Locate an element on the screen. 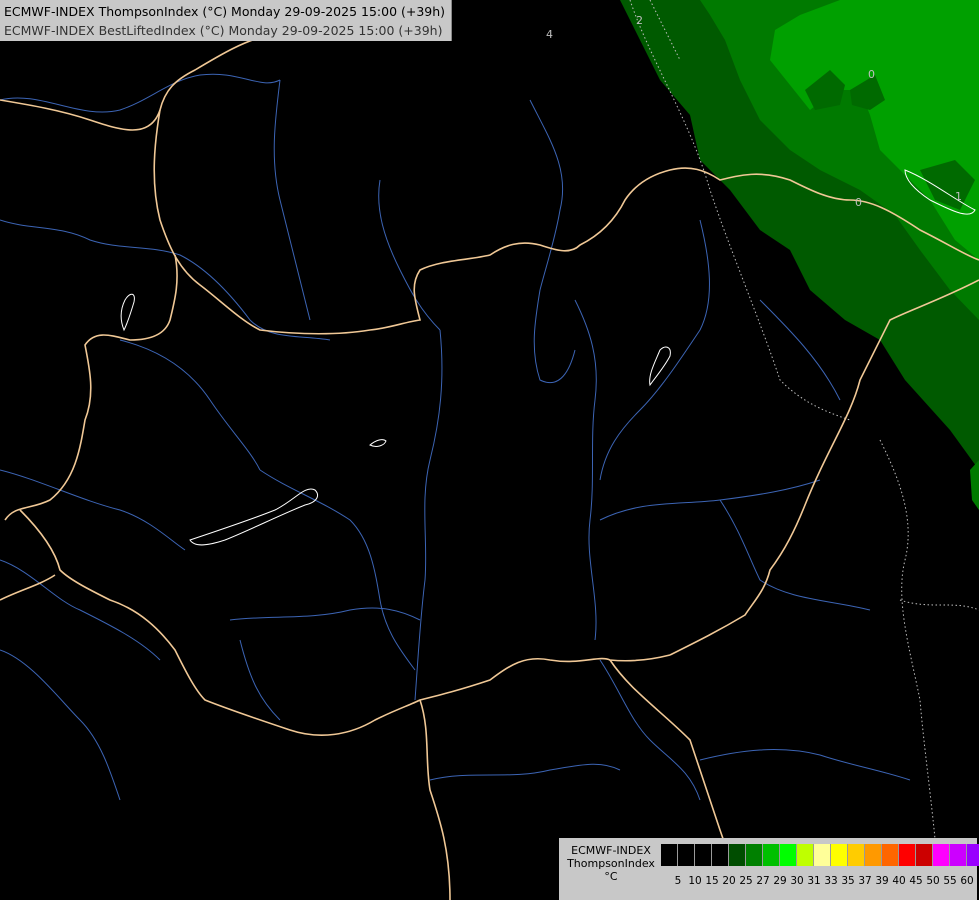 Image resolution: width=979 pixels, height=900 pixels. legend-tick: 20 is located at coordinates (729, 881).